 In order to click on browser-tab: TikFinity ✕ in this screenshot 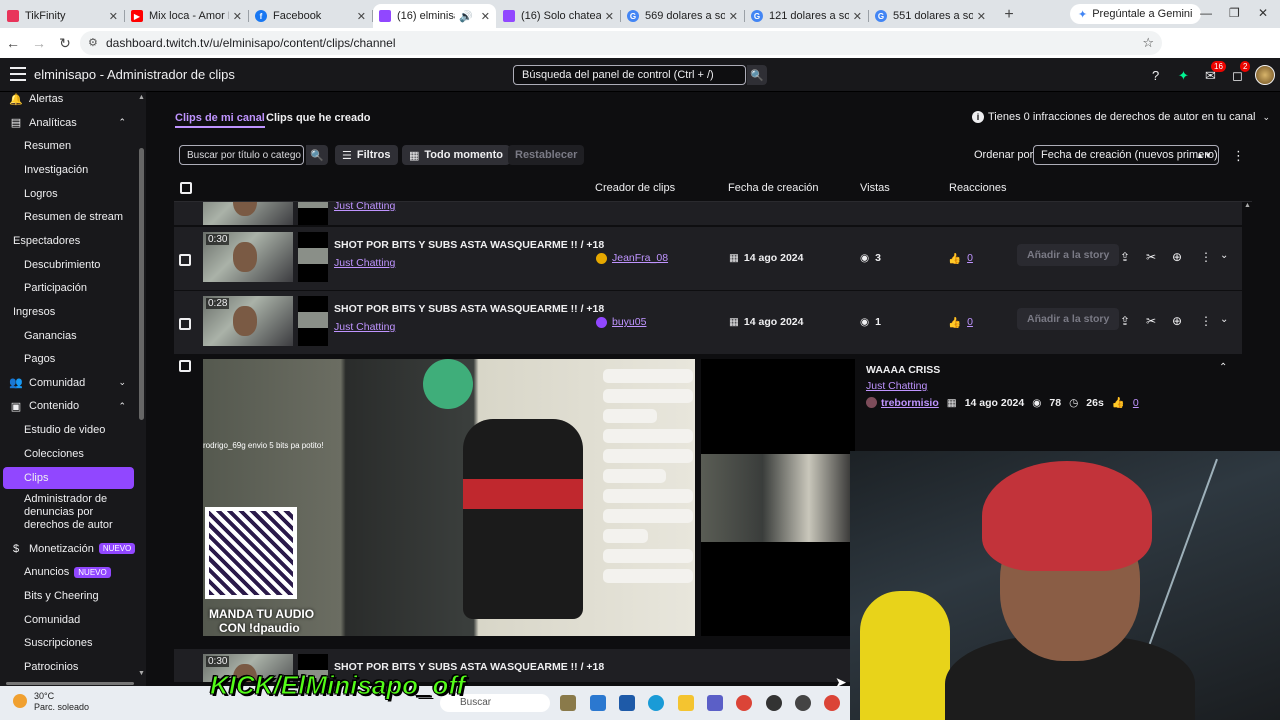, I will do `click(63, 16)`.